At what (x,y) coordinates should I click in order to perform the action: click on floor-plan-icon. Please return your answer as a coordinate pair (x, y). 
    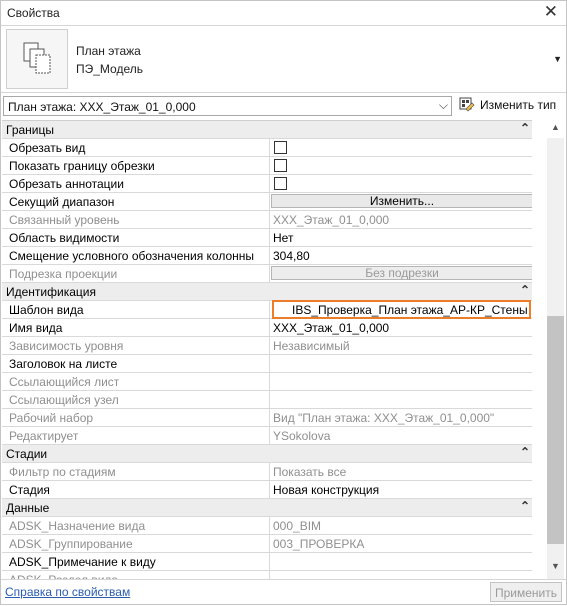
    Looking at the image, I should click on (37, 59).